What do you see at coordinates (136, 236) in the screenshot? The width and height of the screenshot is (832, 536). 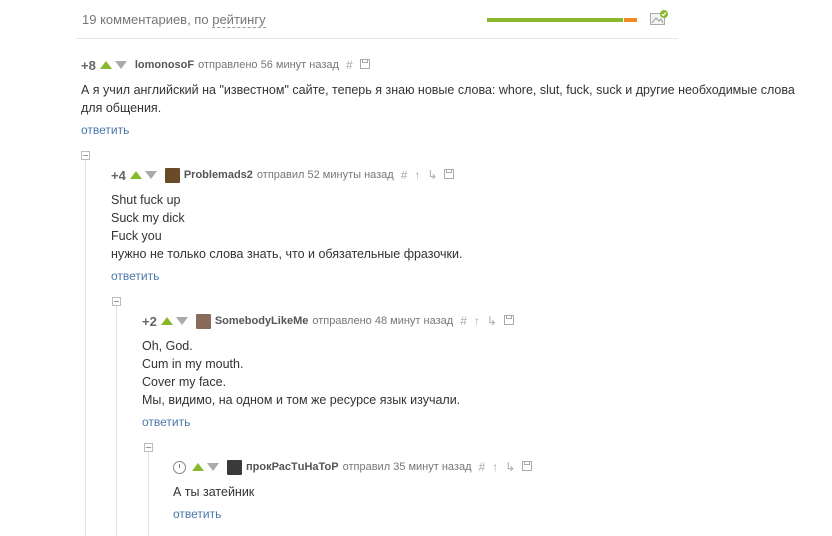 I see `comment-line: Fuck you` at bounding box center [136, 236].